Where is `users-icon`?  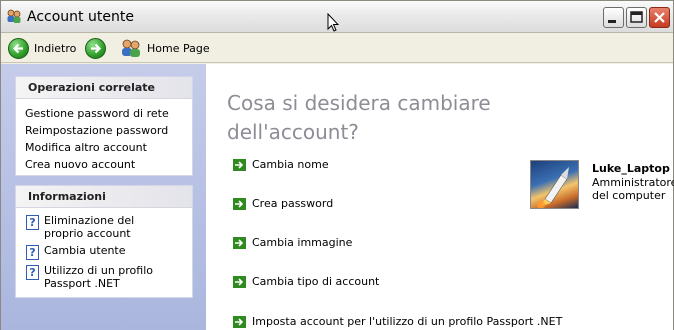 users-icon is located at coordinates (14, 16).